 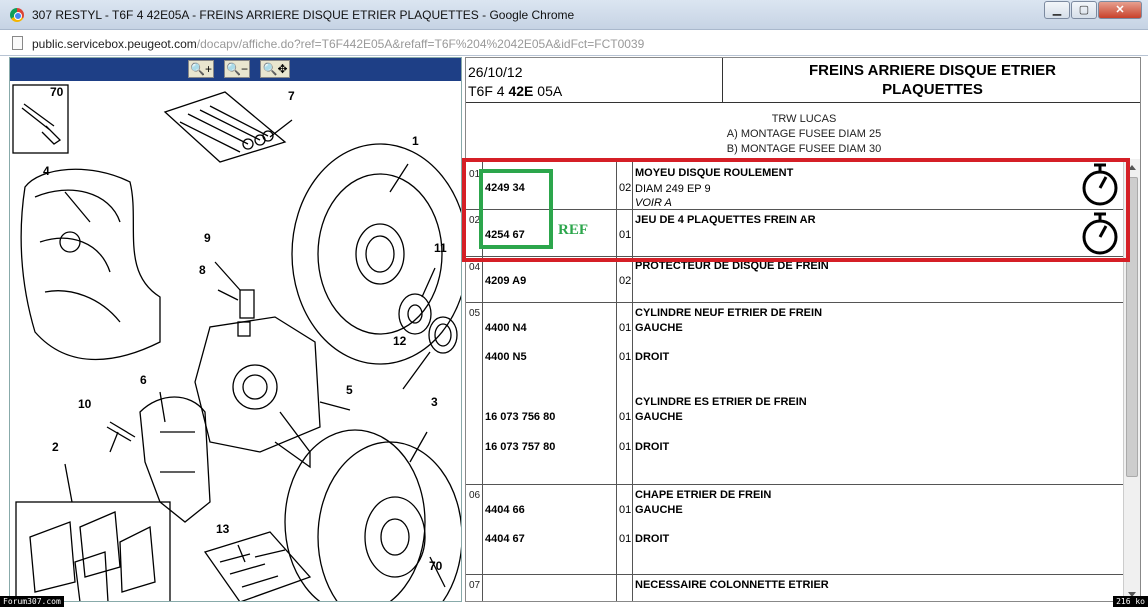 I want to click on part-reference: 4254 67, so click(x=505, y=235).